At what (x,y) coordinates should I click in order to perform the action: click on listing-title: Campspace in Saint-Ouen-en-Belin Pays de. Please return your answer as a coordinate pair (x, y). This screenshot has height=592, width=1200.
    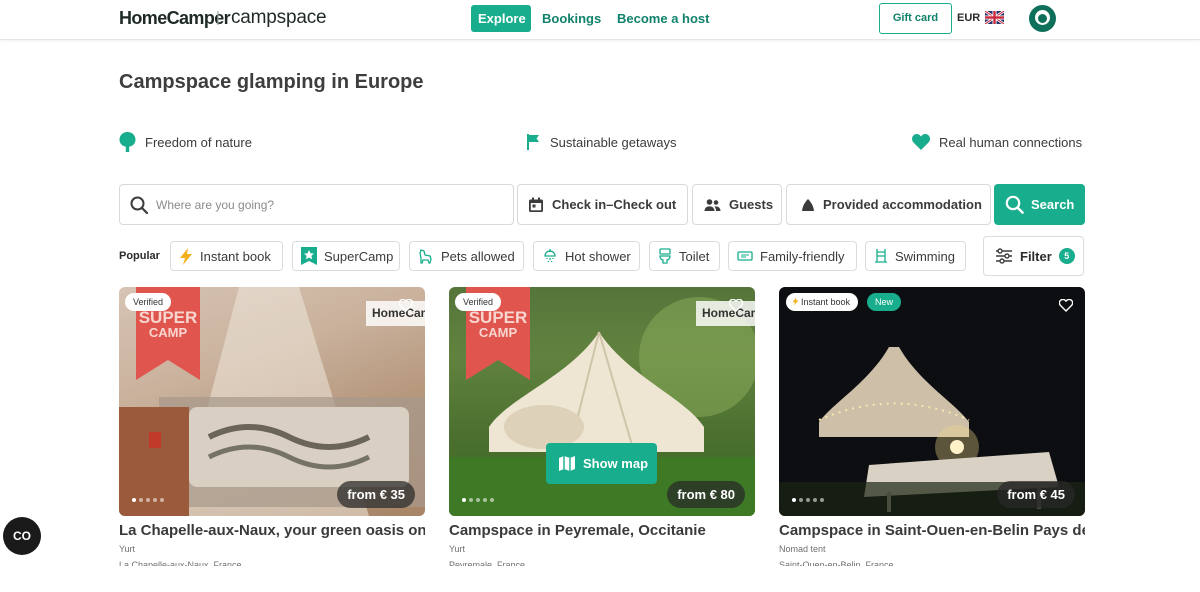
    Looking at the image, I should click on (932, 530).